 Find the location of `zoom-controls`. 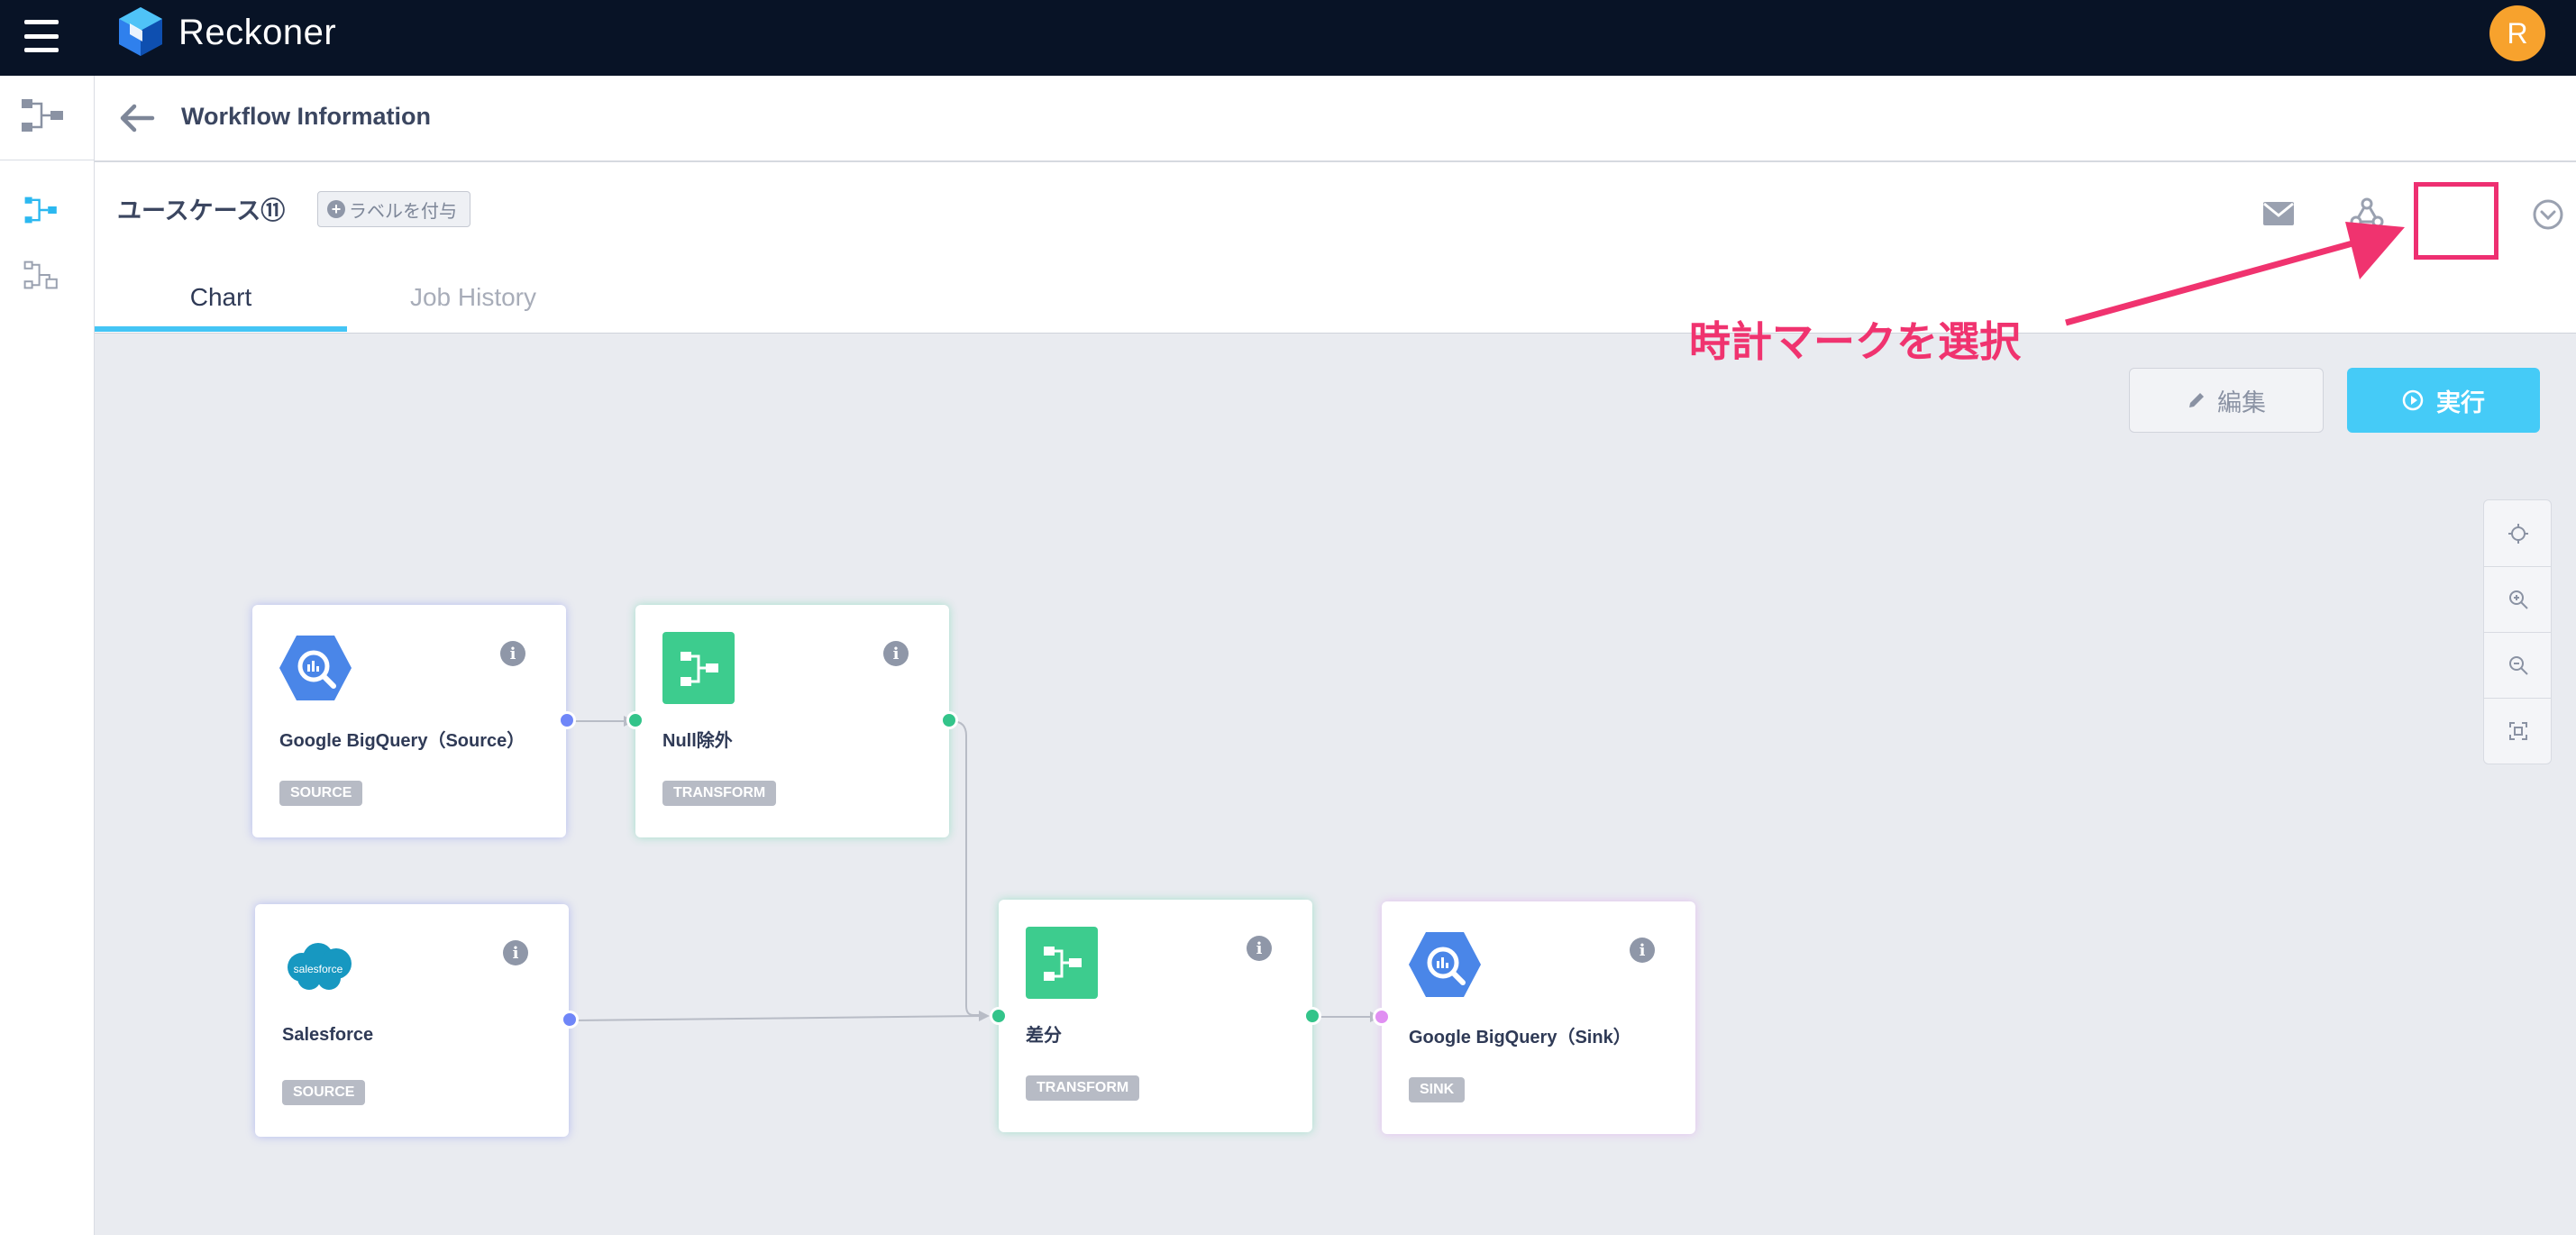

zoom-controls is located at coordinates (2517, 631).